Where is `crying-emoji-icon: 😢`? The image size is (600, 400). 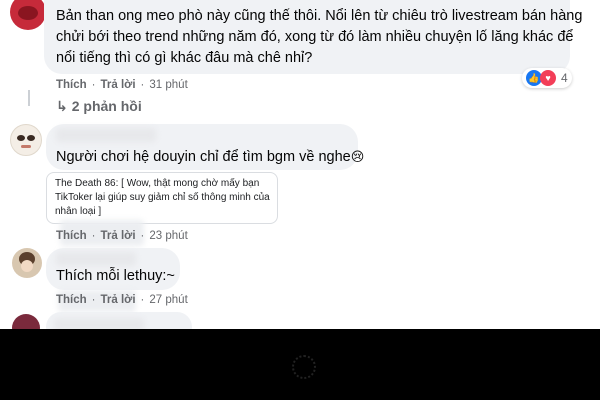 crying-emoji-icon: 😢 is located at coordinates (357, 156).